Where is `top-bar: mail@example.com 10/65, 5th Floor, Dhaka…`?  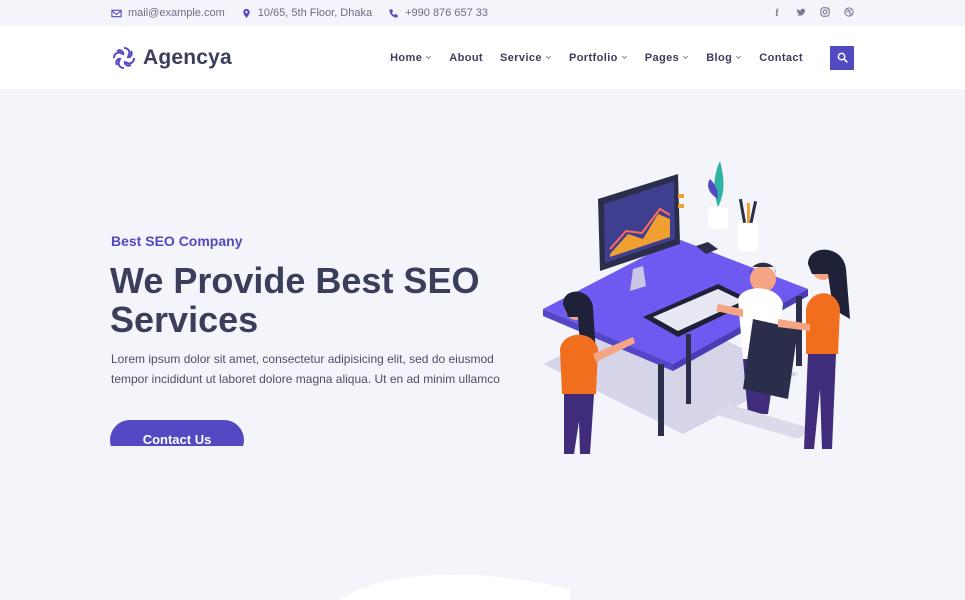 top-bar: mail@example.com 10/65, 5th Floor, Dhaka… is located at coordinates (482, 13).